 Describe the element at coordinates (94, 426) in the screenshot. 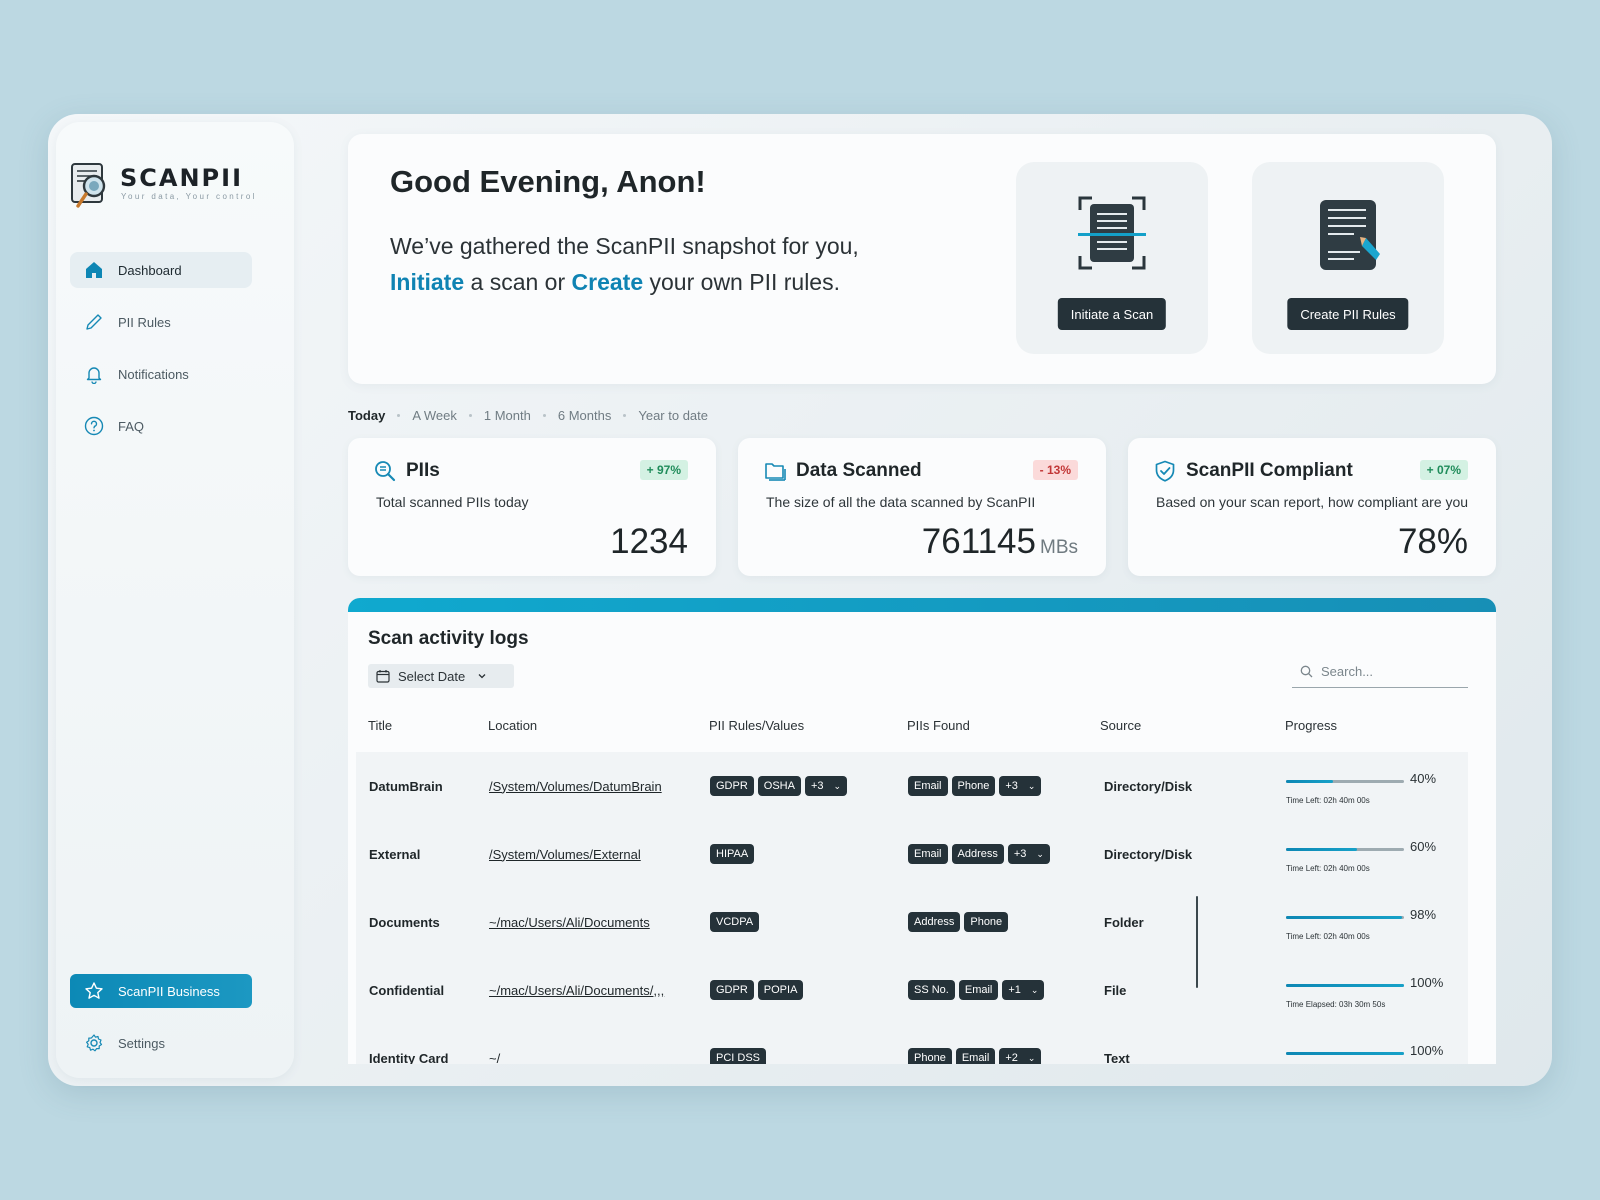

I see `question-icon` at that location.